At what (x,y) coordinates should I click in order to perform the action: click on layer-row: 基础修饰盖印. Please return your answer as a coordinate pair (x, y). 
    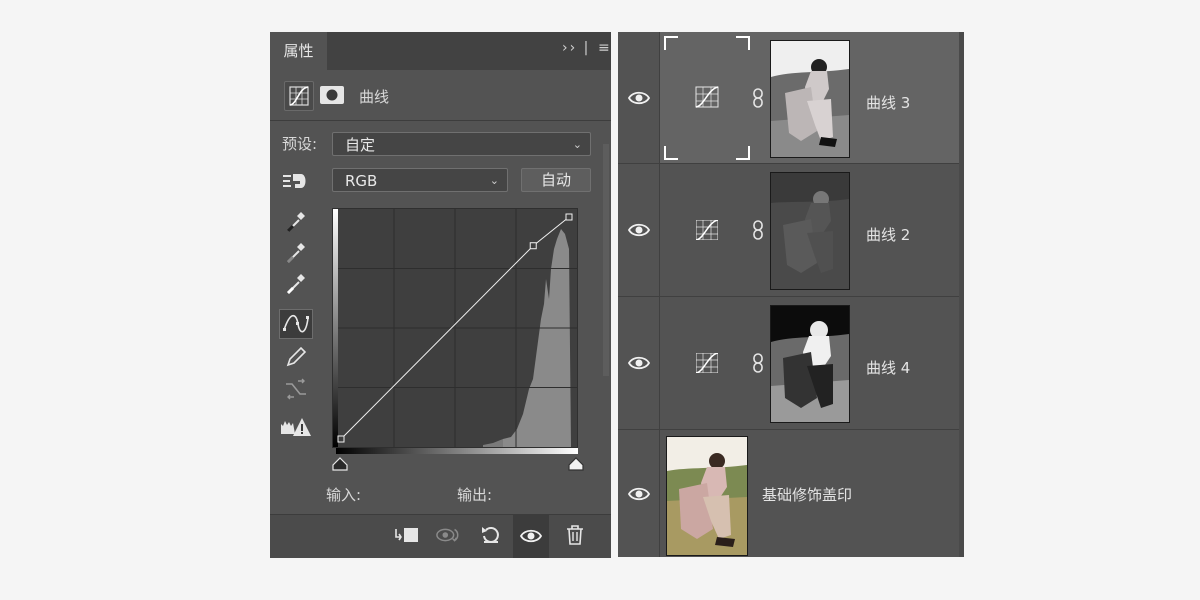
    Looking at the image, I should click on (788, 493).